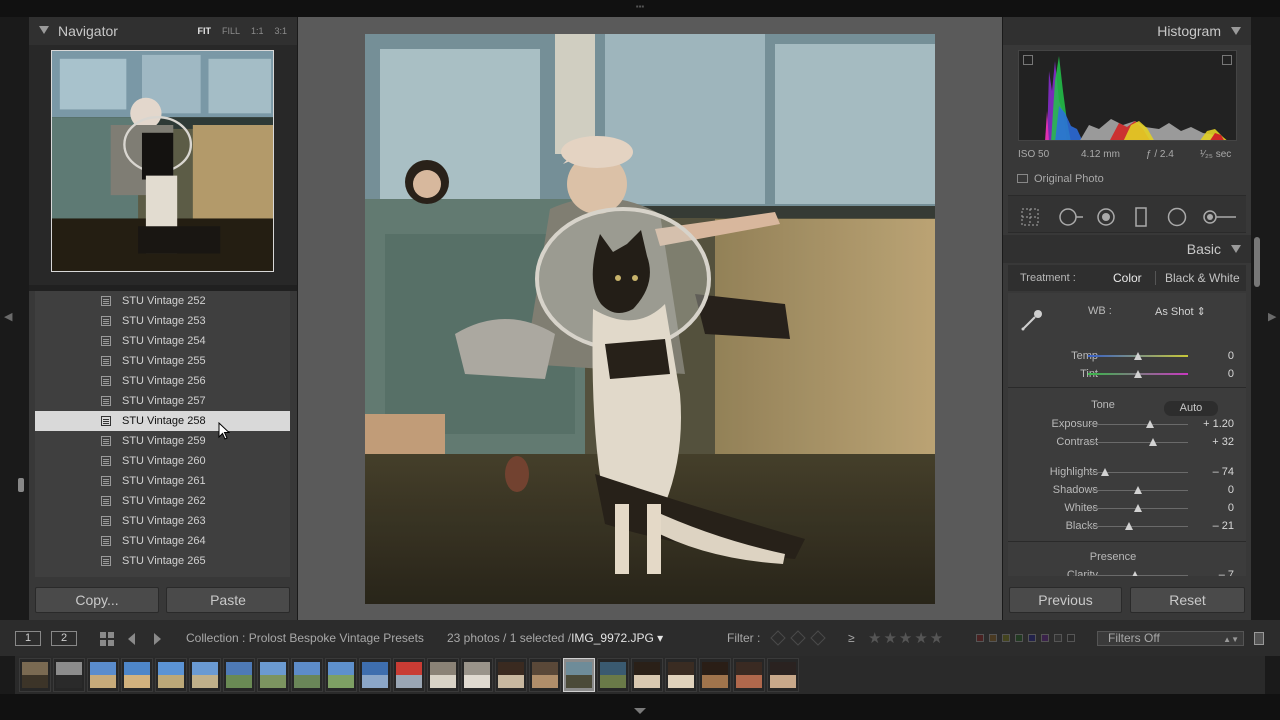  What do you see at coordinates (162, 481) in the screenshot?
I see `preset-item: STU Vintage 261` at bounding box center [162, 481].